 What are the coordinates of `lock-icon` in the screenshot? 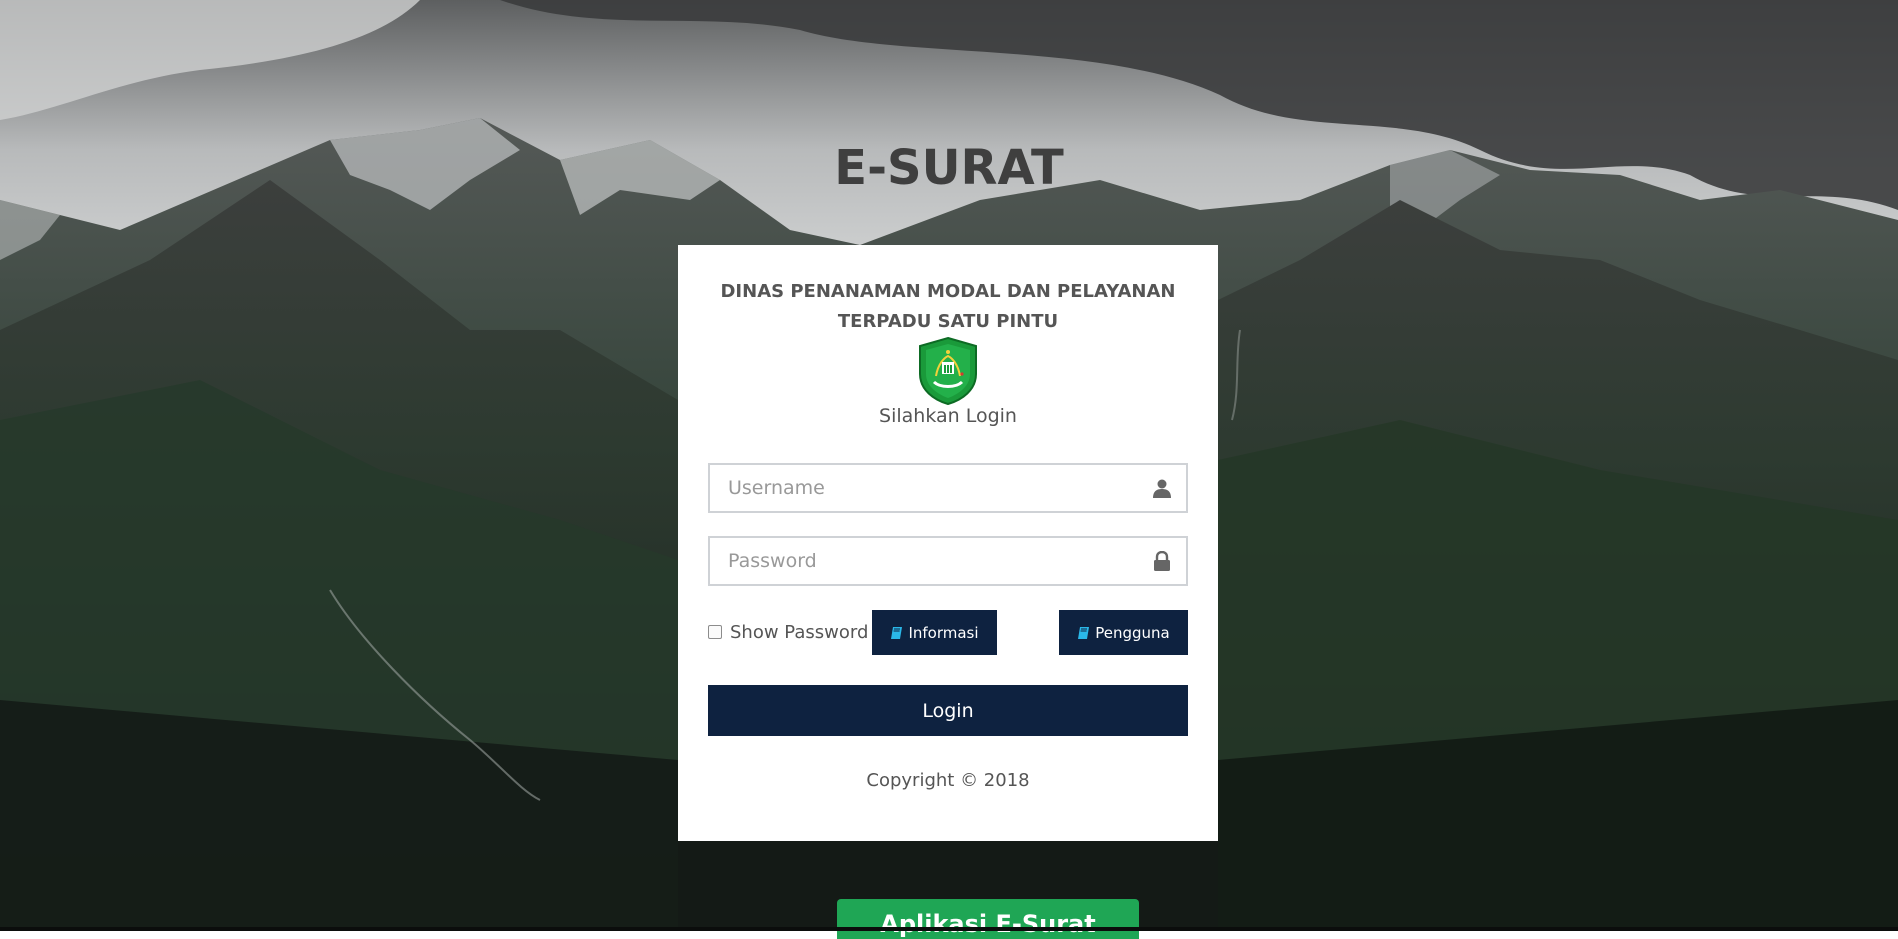 It's located at (1162, 560).